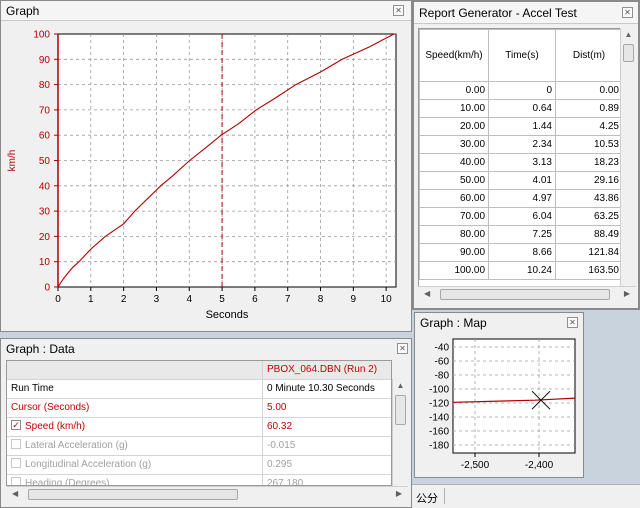 Image resolution: width=640 pixels, height=508 pixels. What do you see at coordinates (499, 323) in the screenshot?
I see `map-titlebar: Graph : Map` at bounding box center [499, 323].